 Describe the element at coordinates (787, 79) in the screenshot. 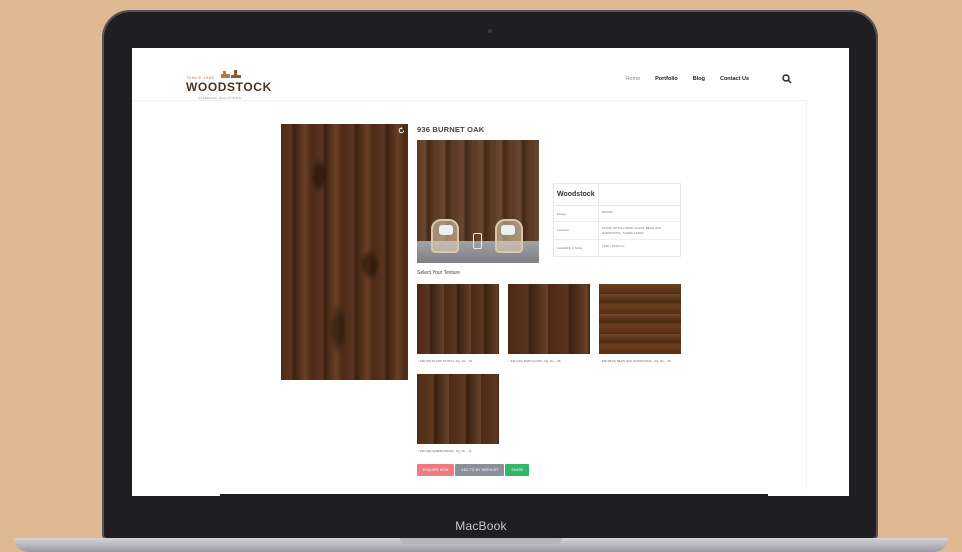

I see `search-icon` at that location.